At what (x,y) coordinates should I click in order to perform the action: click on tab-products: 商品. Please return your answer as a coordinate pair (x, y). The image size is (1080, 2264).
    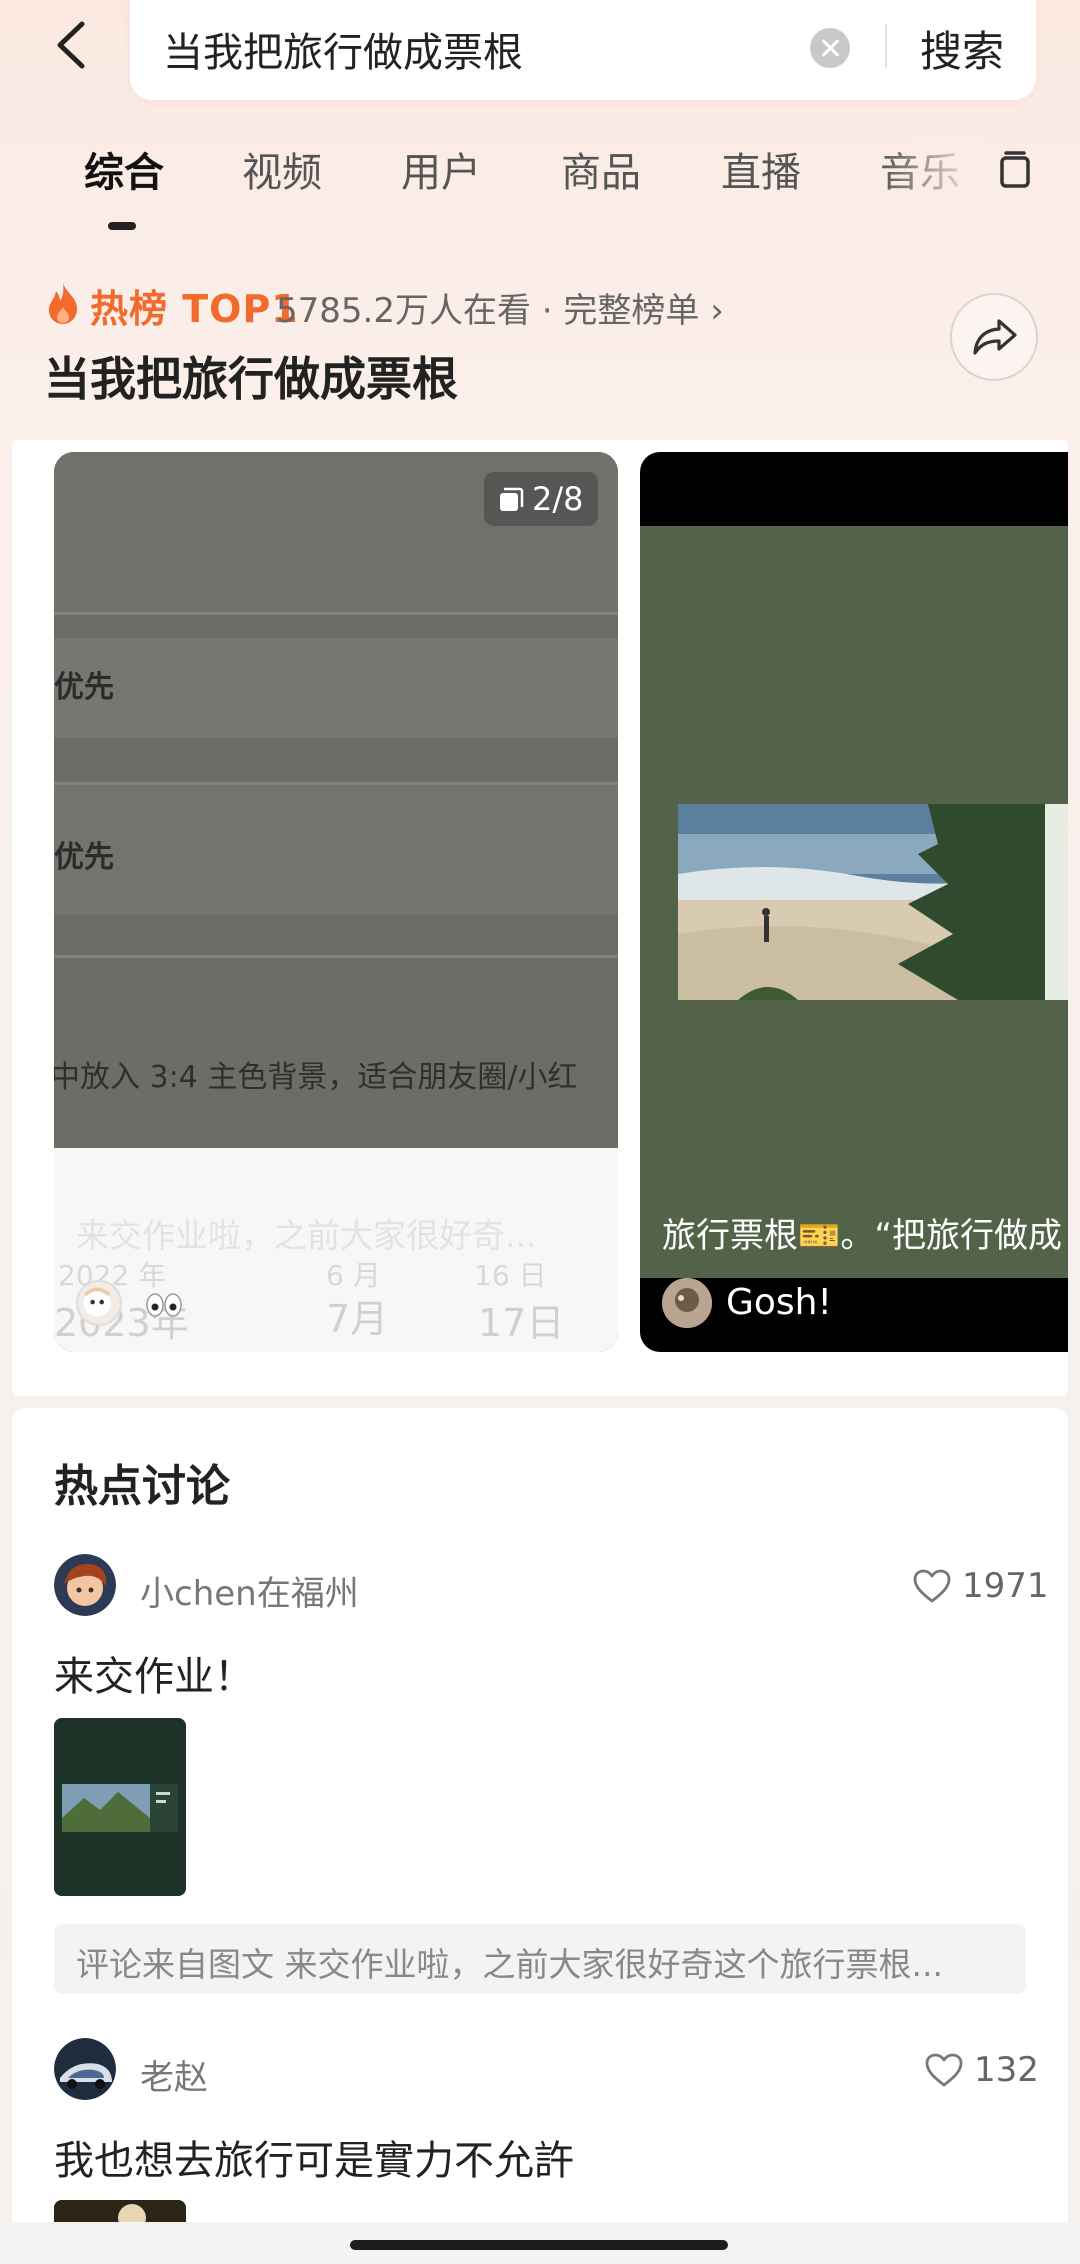
    Looking at the image, I should click on (601, 169).